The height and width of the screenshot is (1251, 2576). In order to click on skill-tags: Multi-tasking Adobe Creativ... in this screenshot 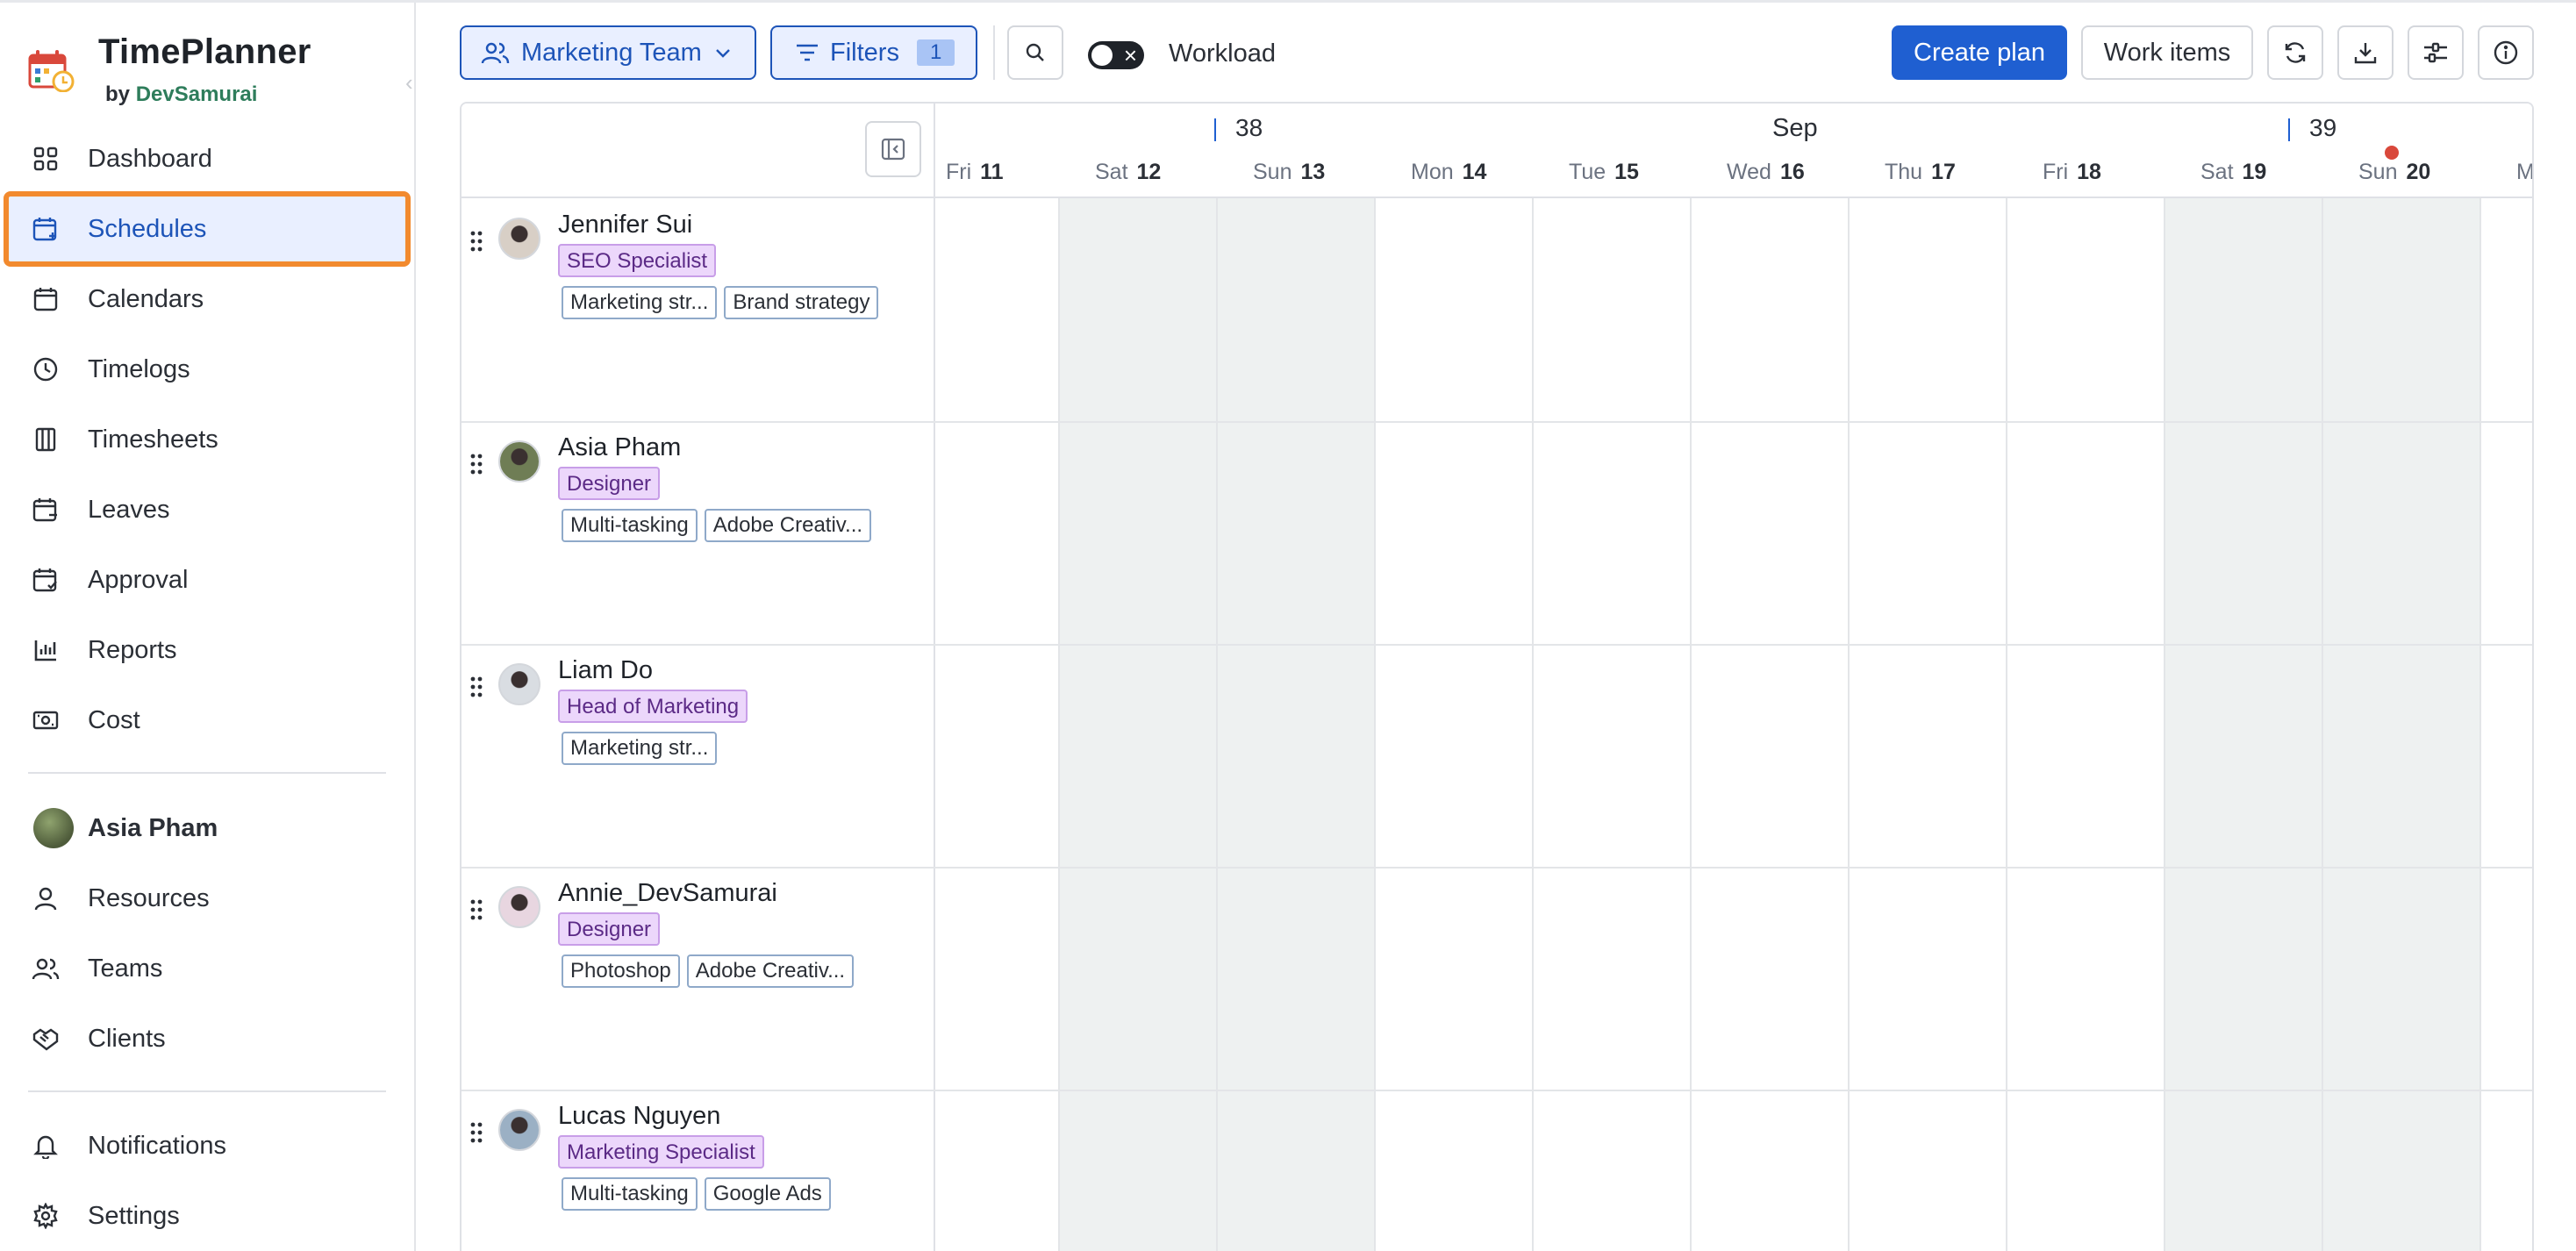, I will do `click(717, 526)`.